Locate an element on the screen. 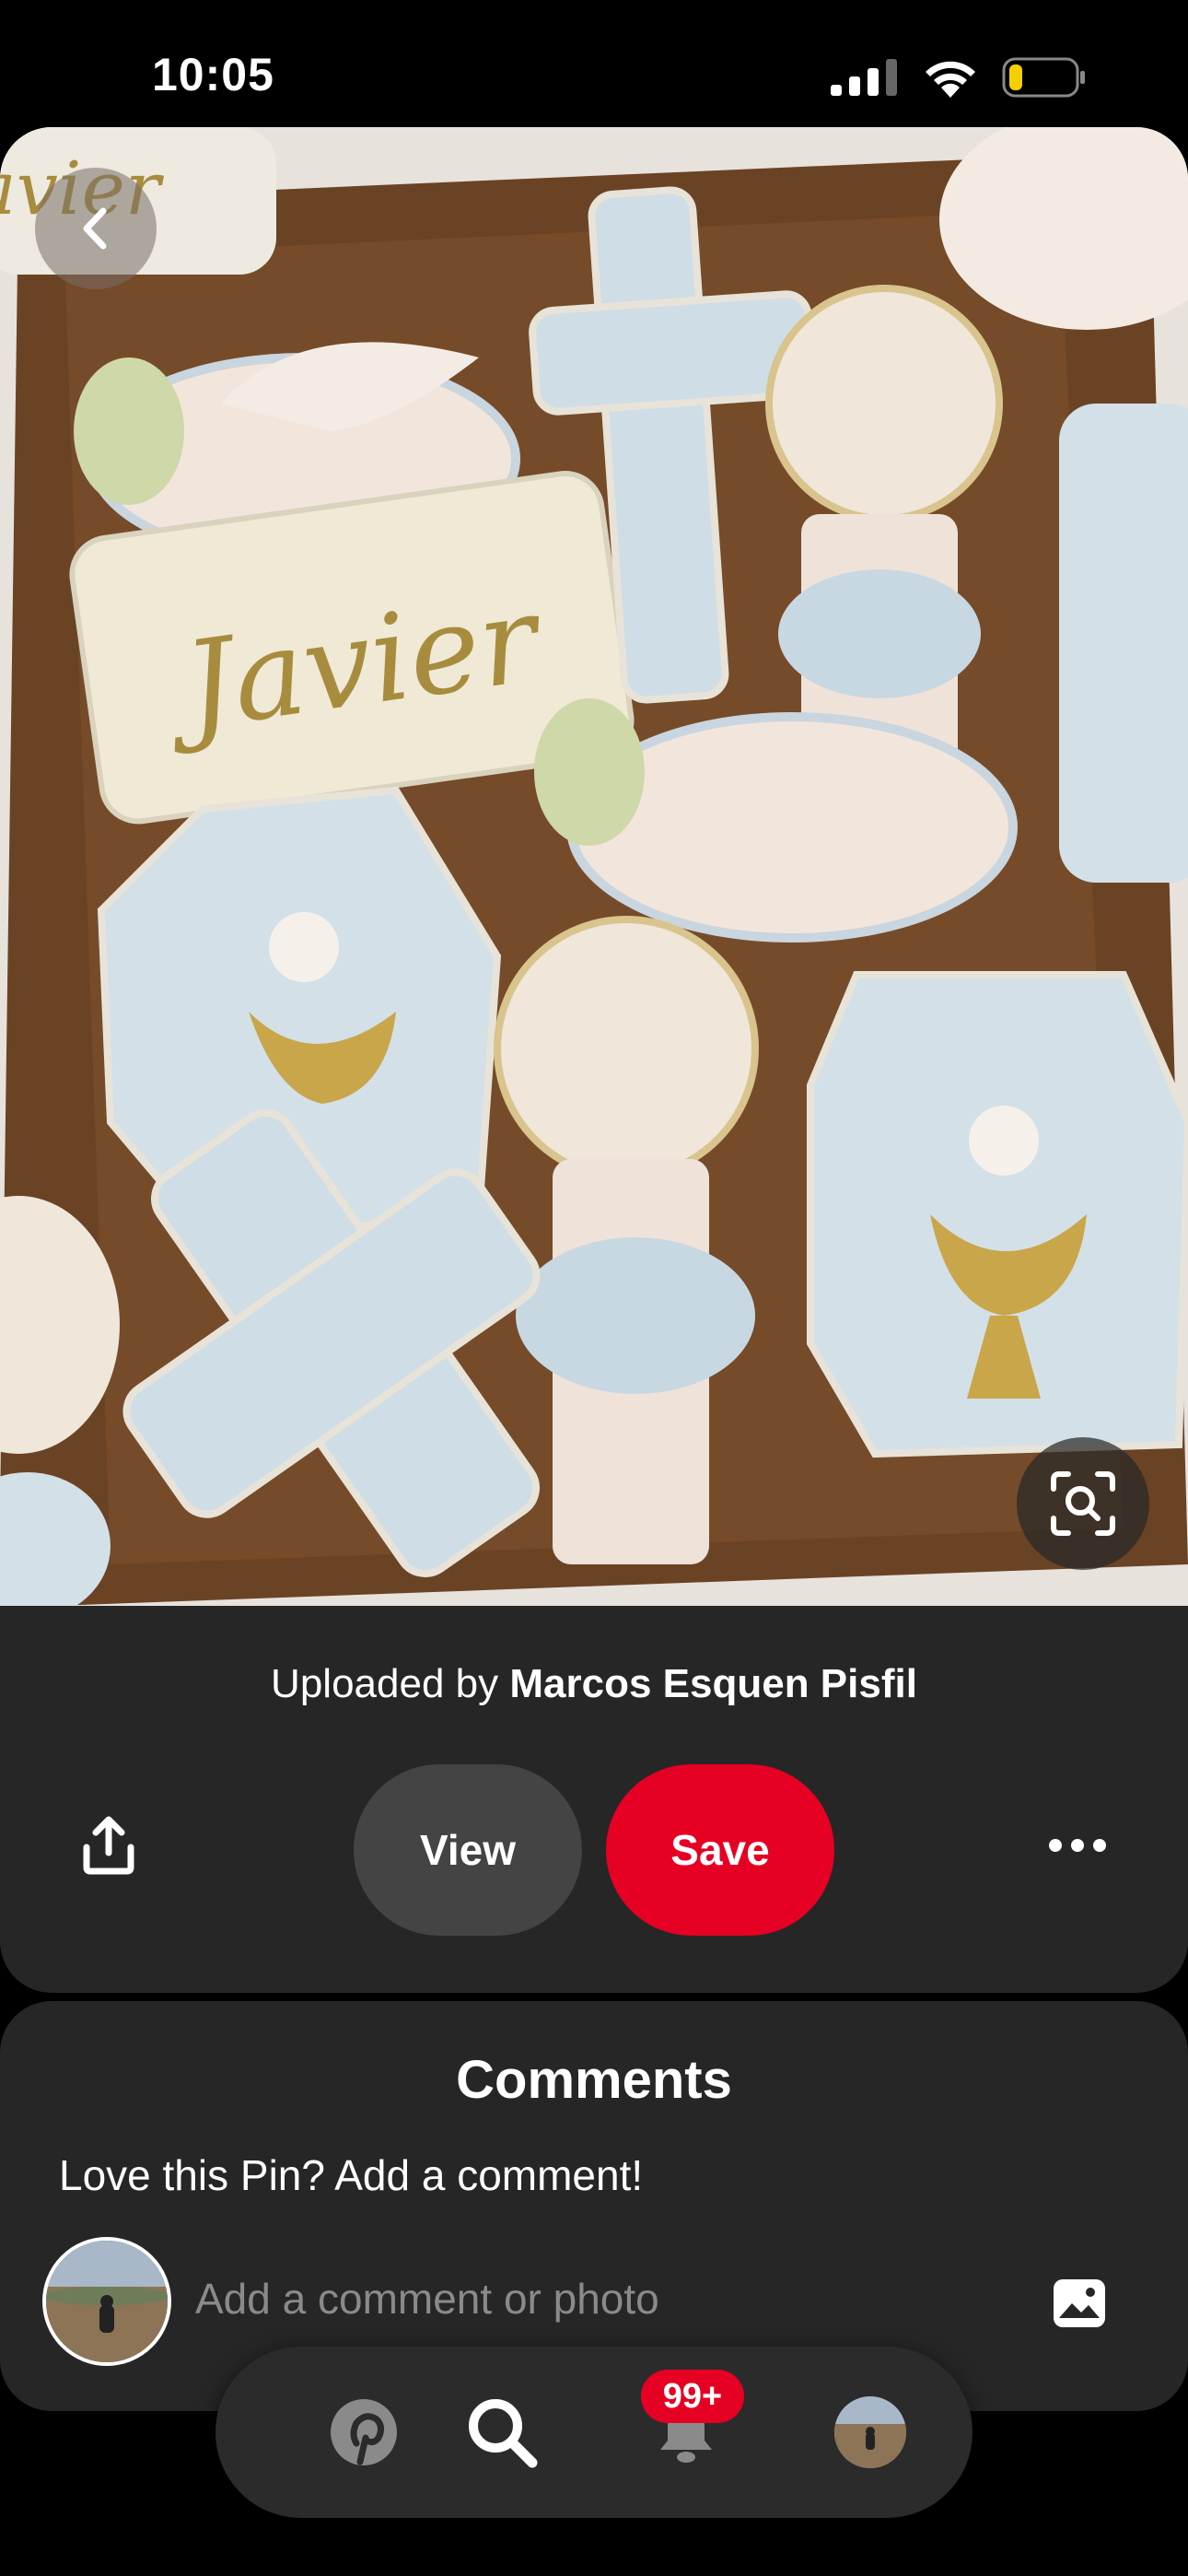  save-button: Save is located at coordinates (720, 1850).